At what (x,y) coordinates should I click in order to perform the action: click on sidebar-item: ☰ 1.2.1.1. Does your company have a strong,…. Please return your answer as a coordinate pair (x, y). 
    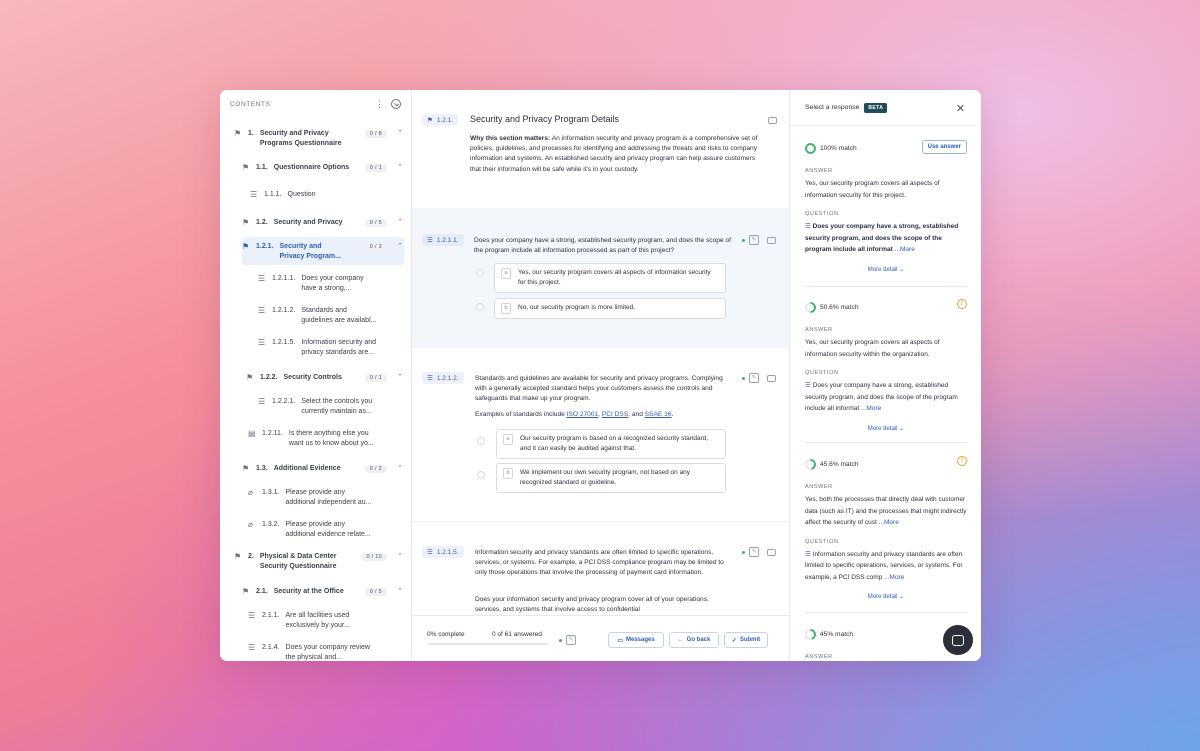
    Looking at the image, I should click on (331, 284).